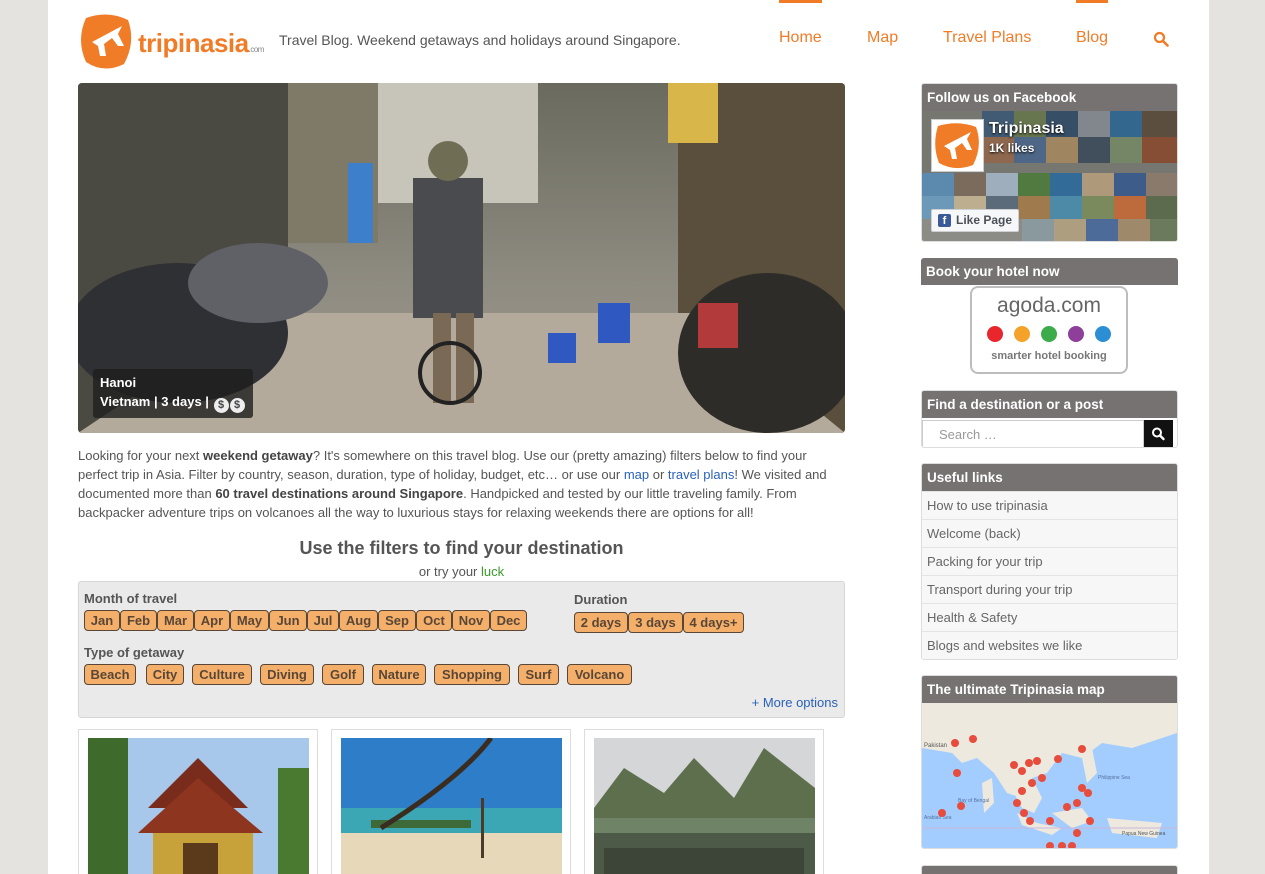 The height and width of the screenshot is (874, 1265). I want to click on more-options-link: + More options, so click(795, 702).